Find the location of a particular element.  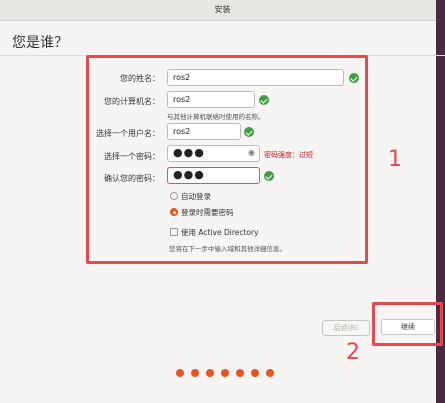

window-title: 安装 is located at coordinates (222, 9).